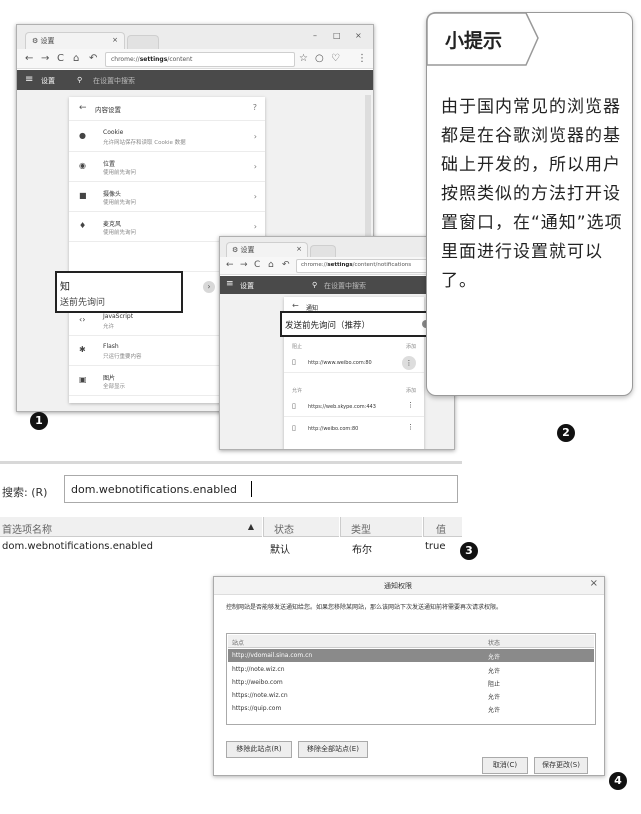 The image size is (641, 814). Describe the element at coordinates (561, 765) in the screenshot. I see `save-changes-button: 保存更改(S)` at that location.